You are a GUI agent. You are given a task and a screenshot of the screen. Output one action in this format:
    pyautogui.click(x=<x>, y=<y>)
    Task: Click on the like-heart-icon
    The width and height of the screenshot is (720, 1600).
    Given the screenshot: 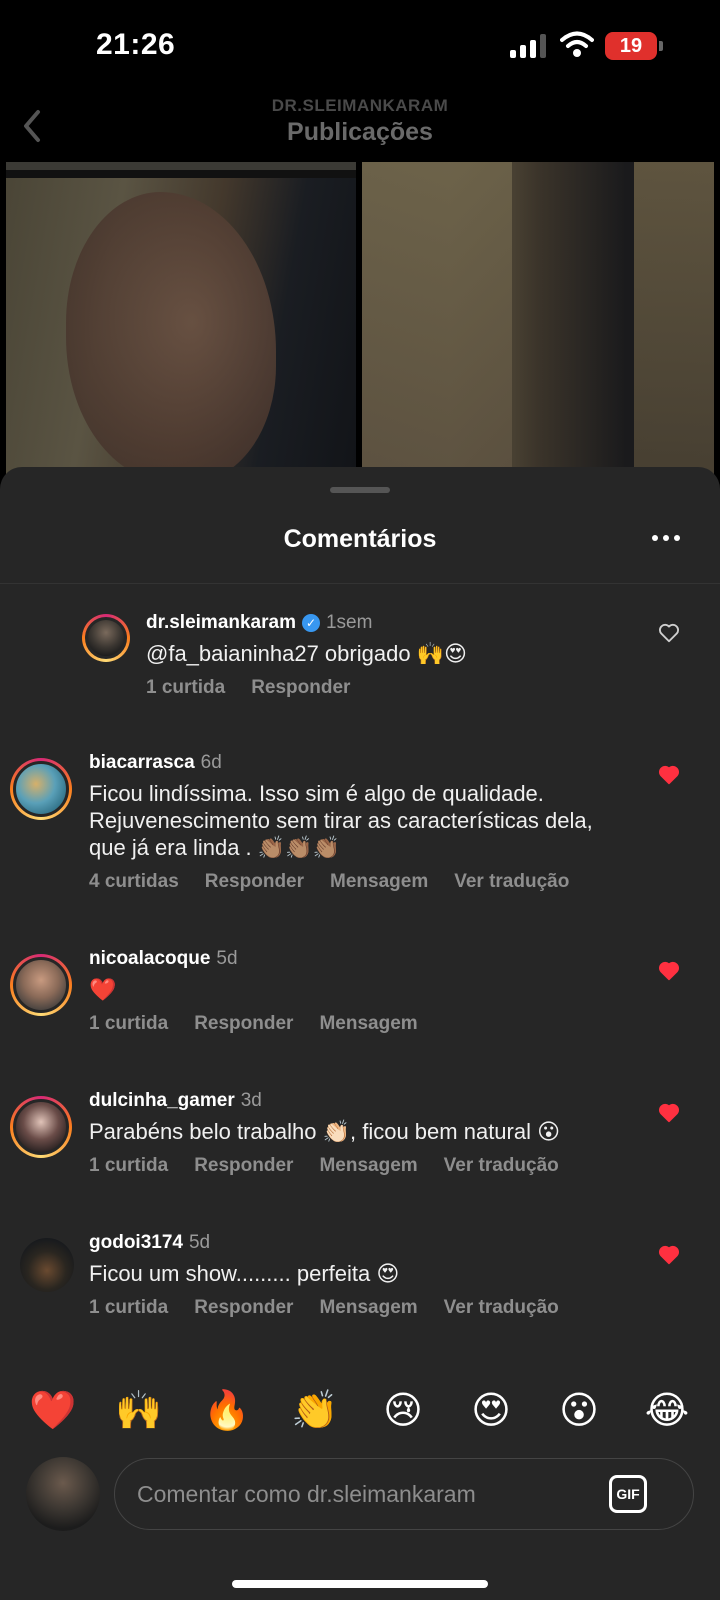 What is the action you would take?
    pyautogui.click(x=669, y=633)
    